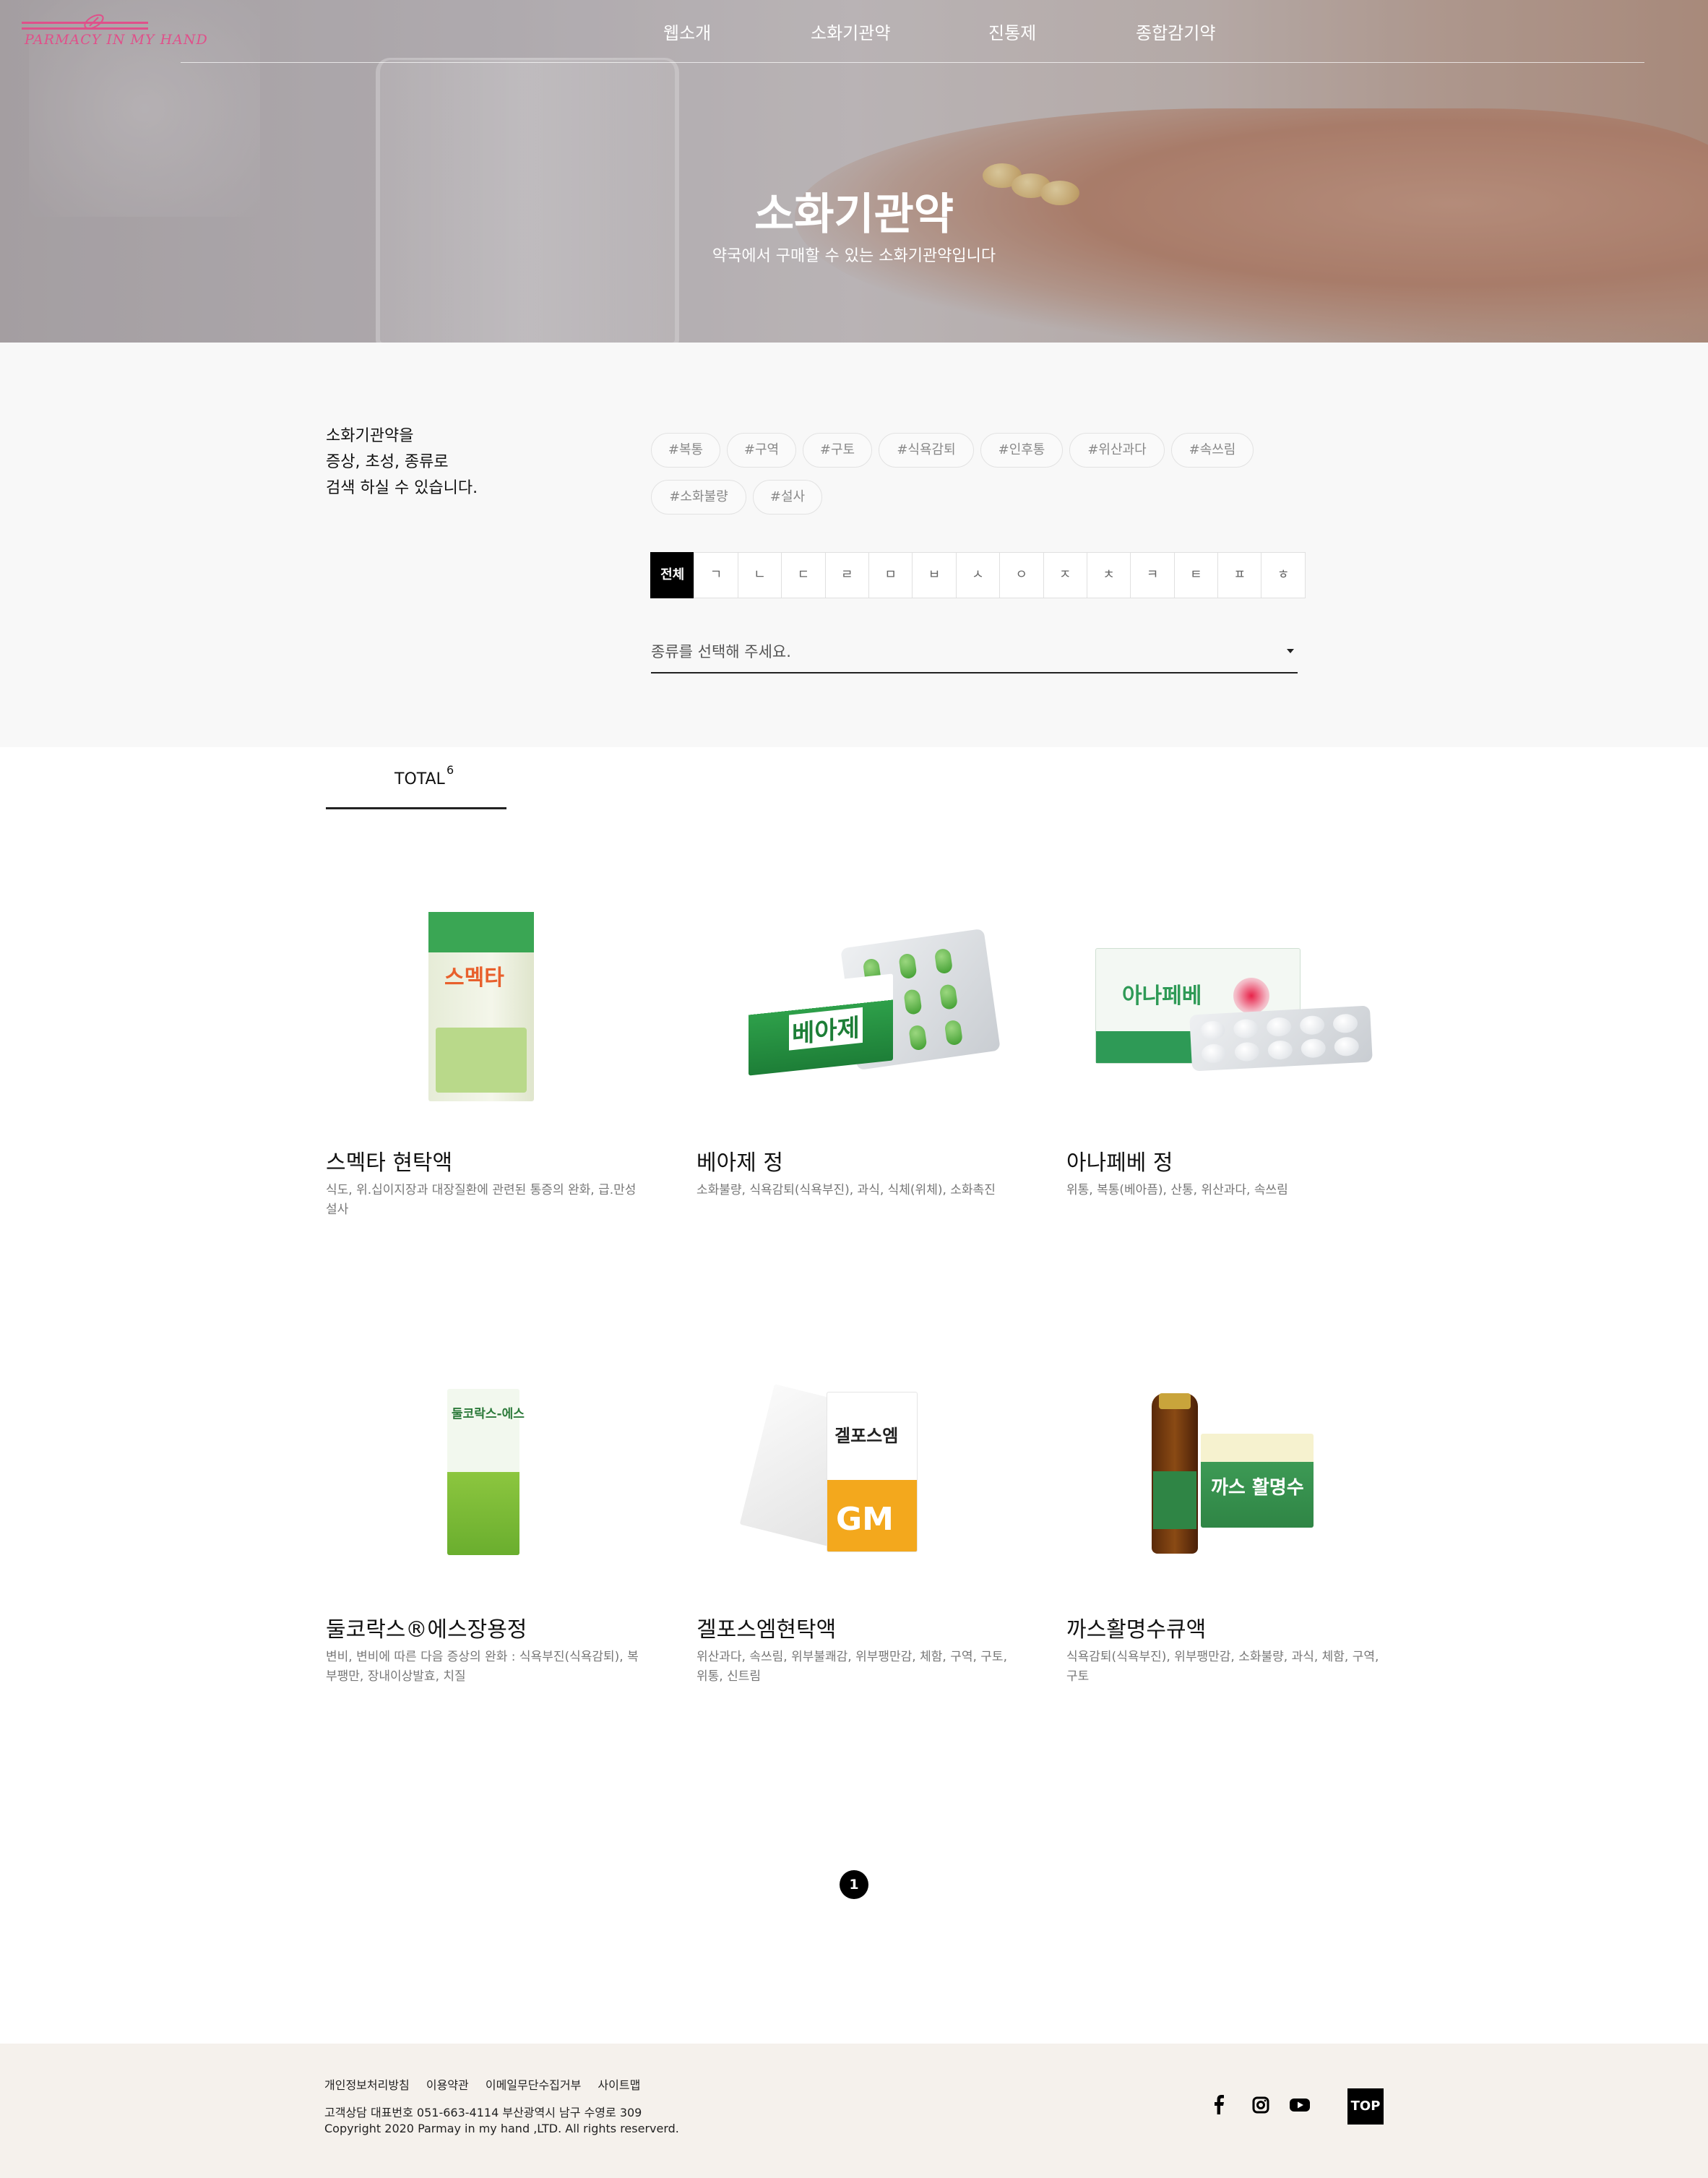  I want to click on product-bottle, so click(1175, 1473).